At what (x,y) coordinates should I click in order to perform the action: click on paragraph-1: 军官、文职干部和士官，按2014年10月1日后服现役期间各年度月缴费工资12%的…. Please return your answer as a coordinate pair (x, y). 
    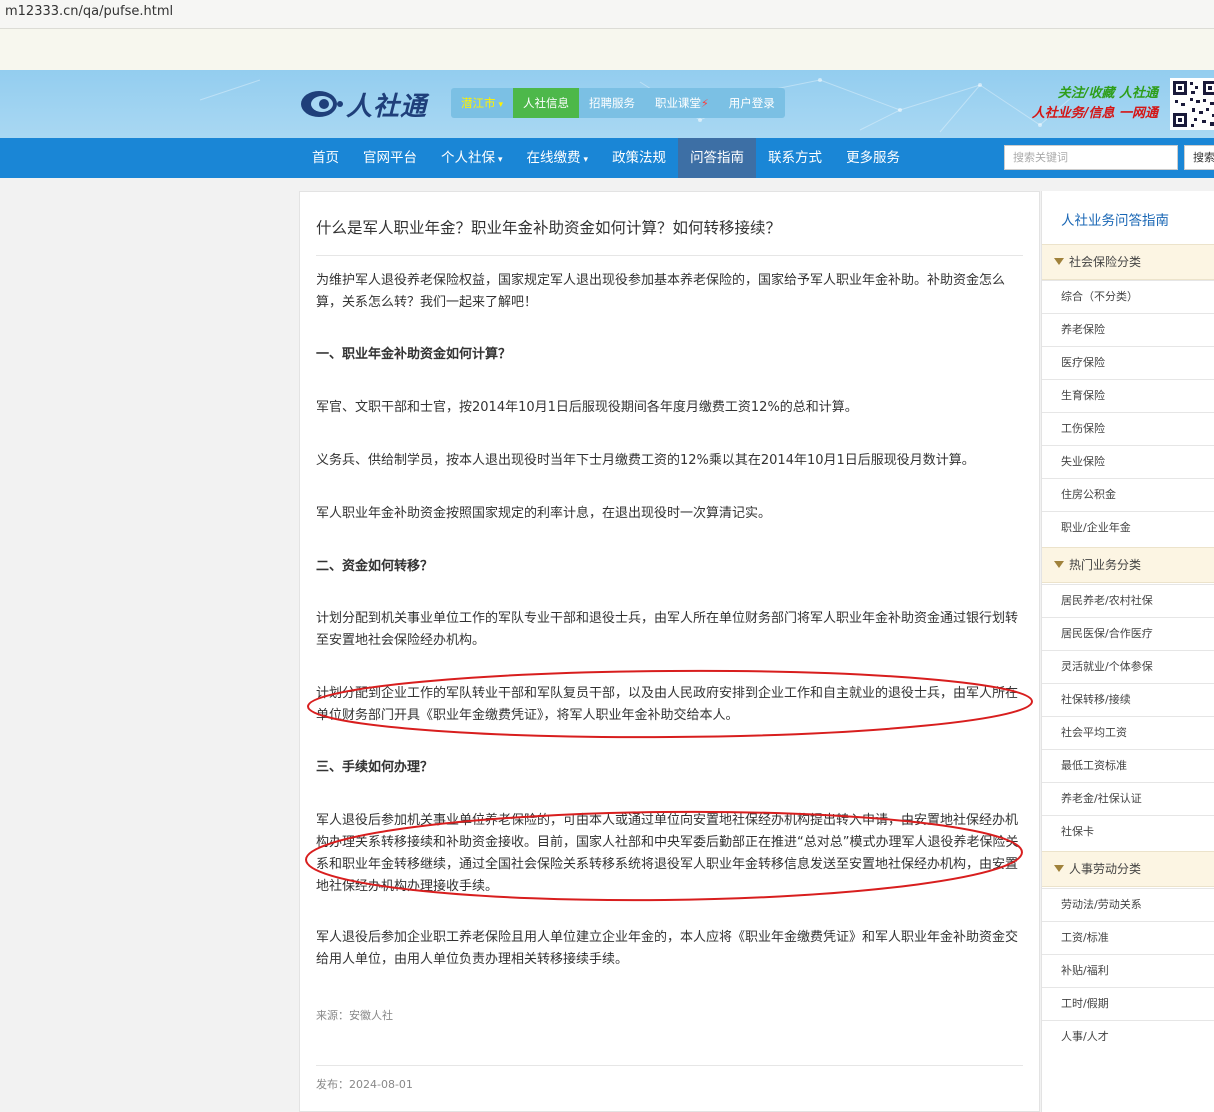
    Looking at the image, I should click on (587, 407).